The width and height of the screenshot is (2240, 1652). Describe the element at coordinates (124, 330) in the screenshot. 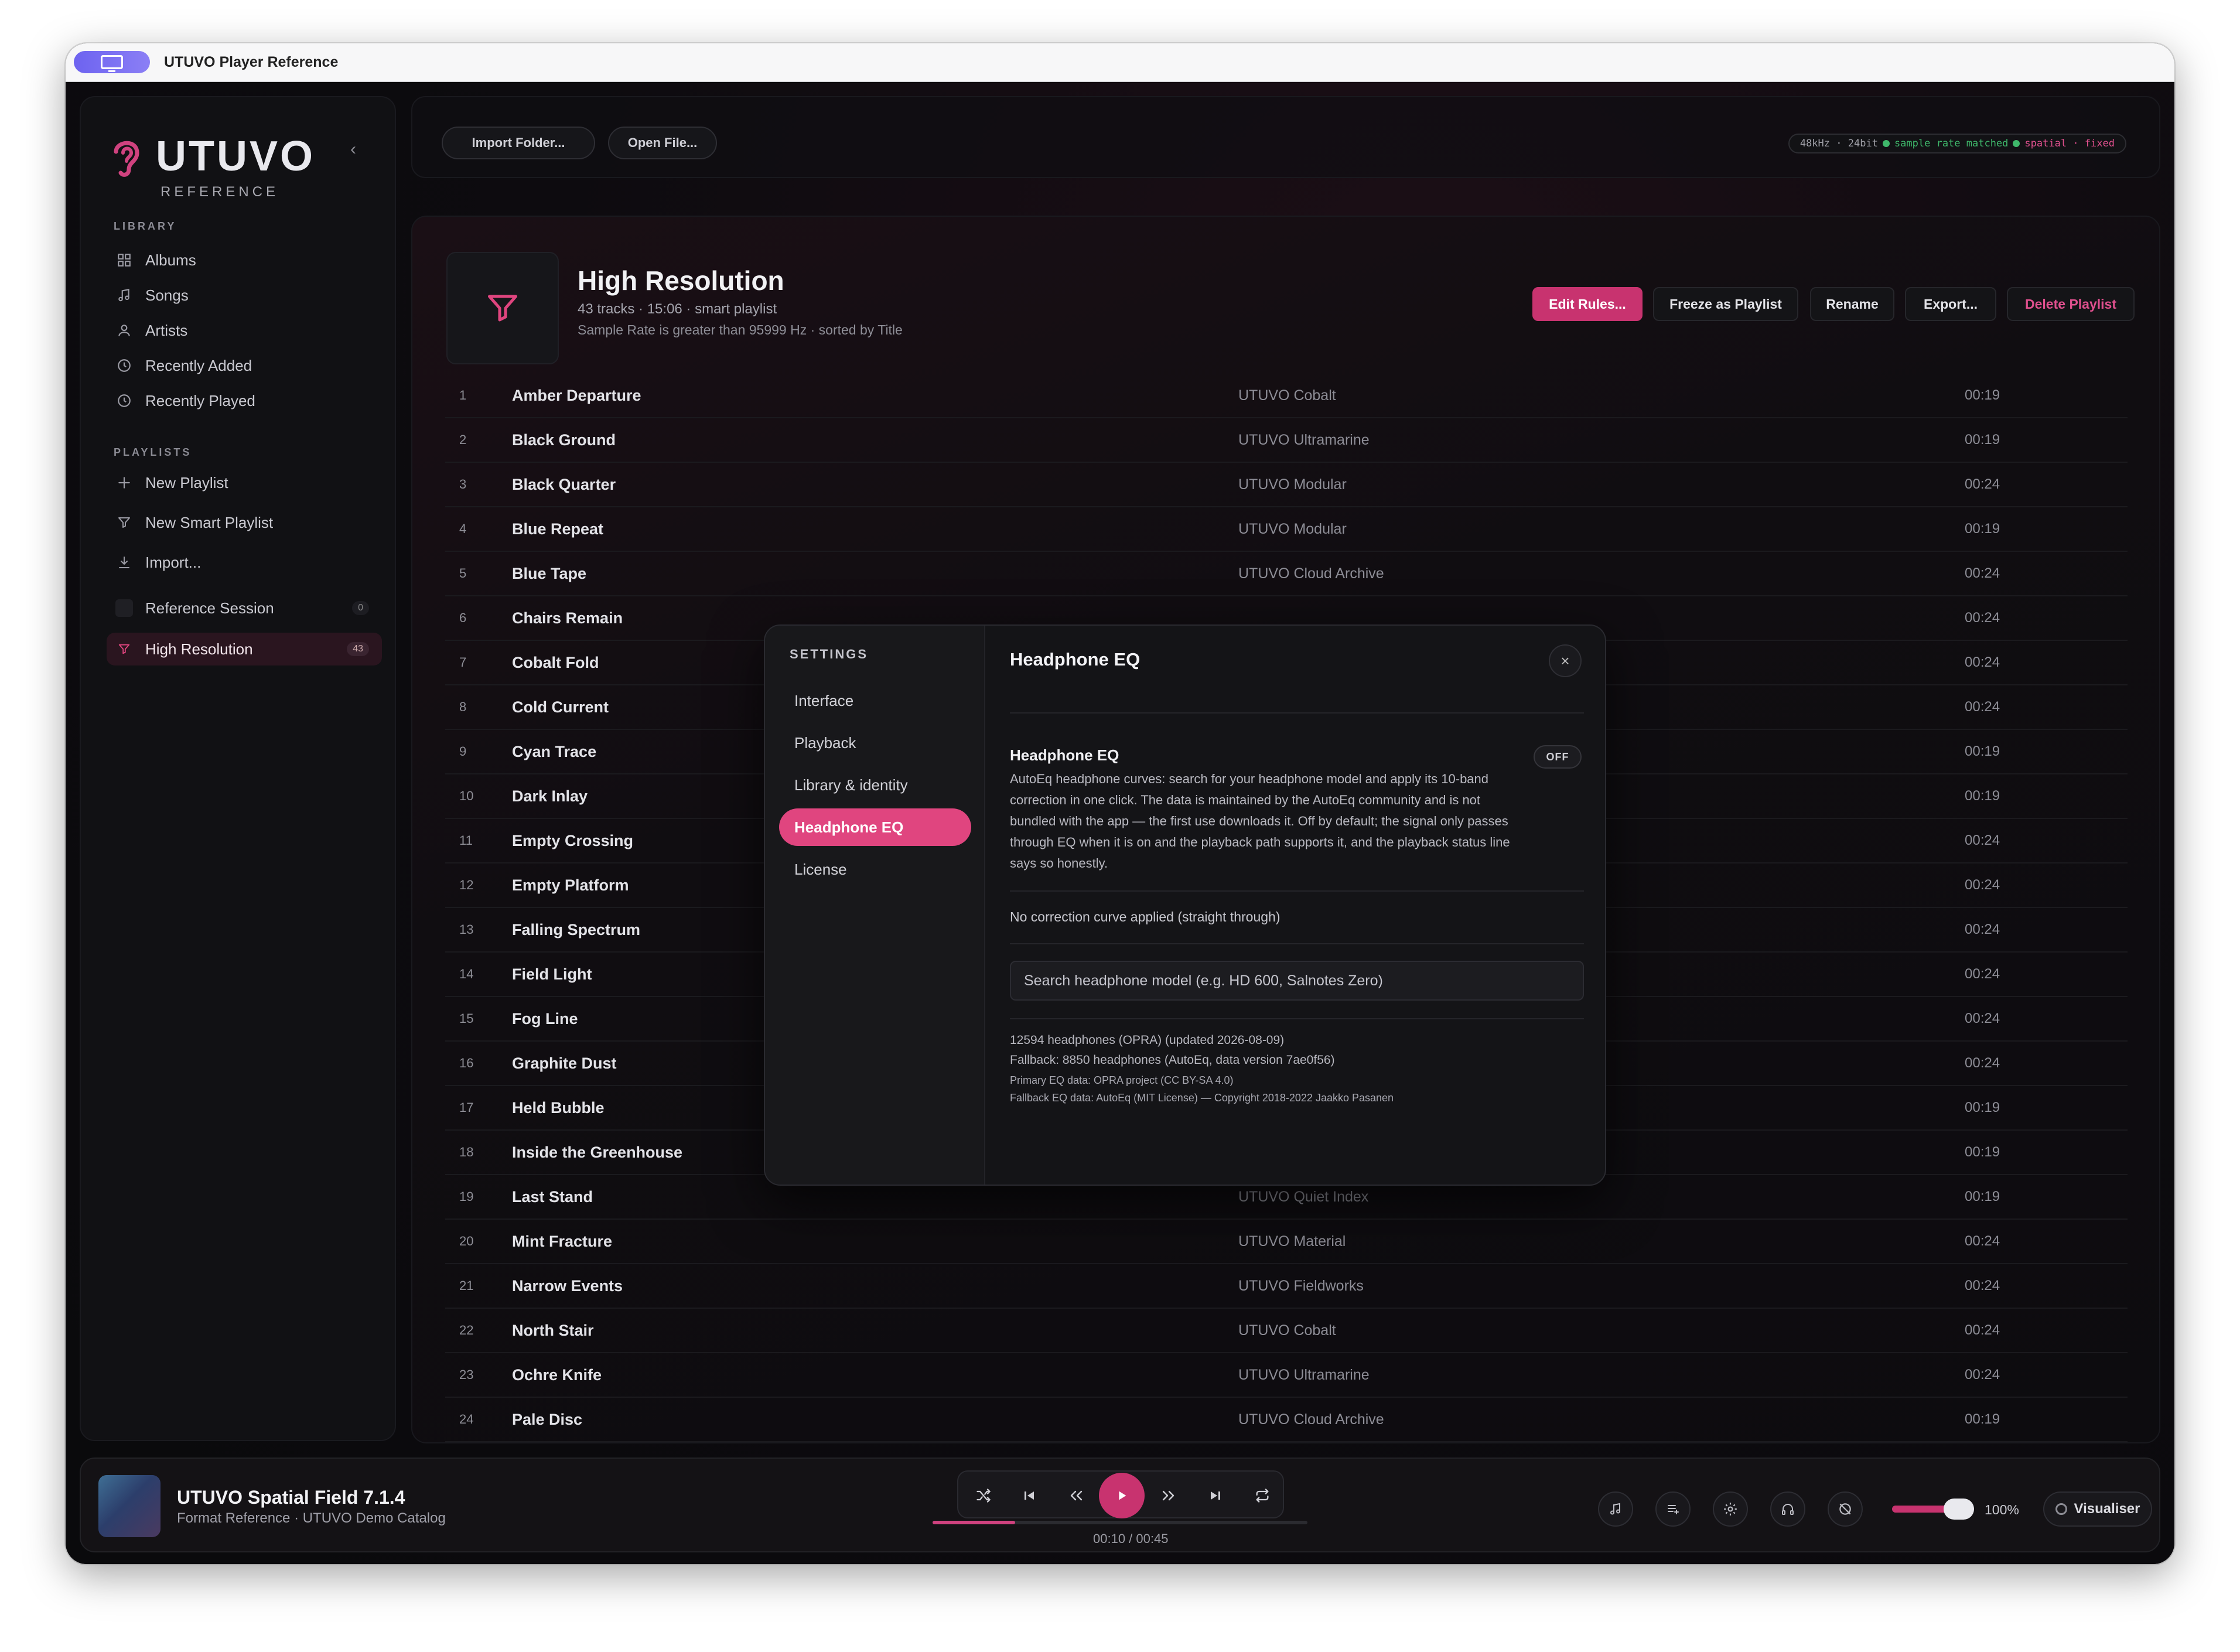

I see `person-icon` at that location.